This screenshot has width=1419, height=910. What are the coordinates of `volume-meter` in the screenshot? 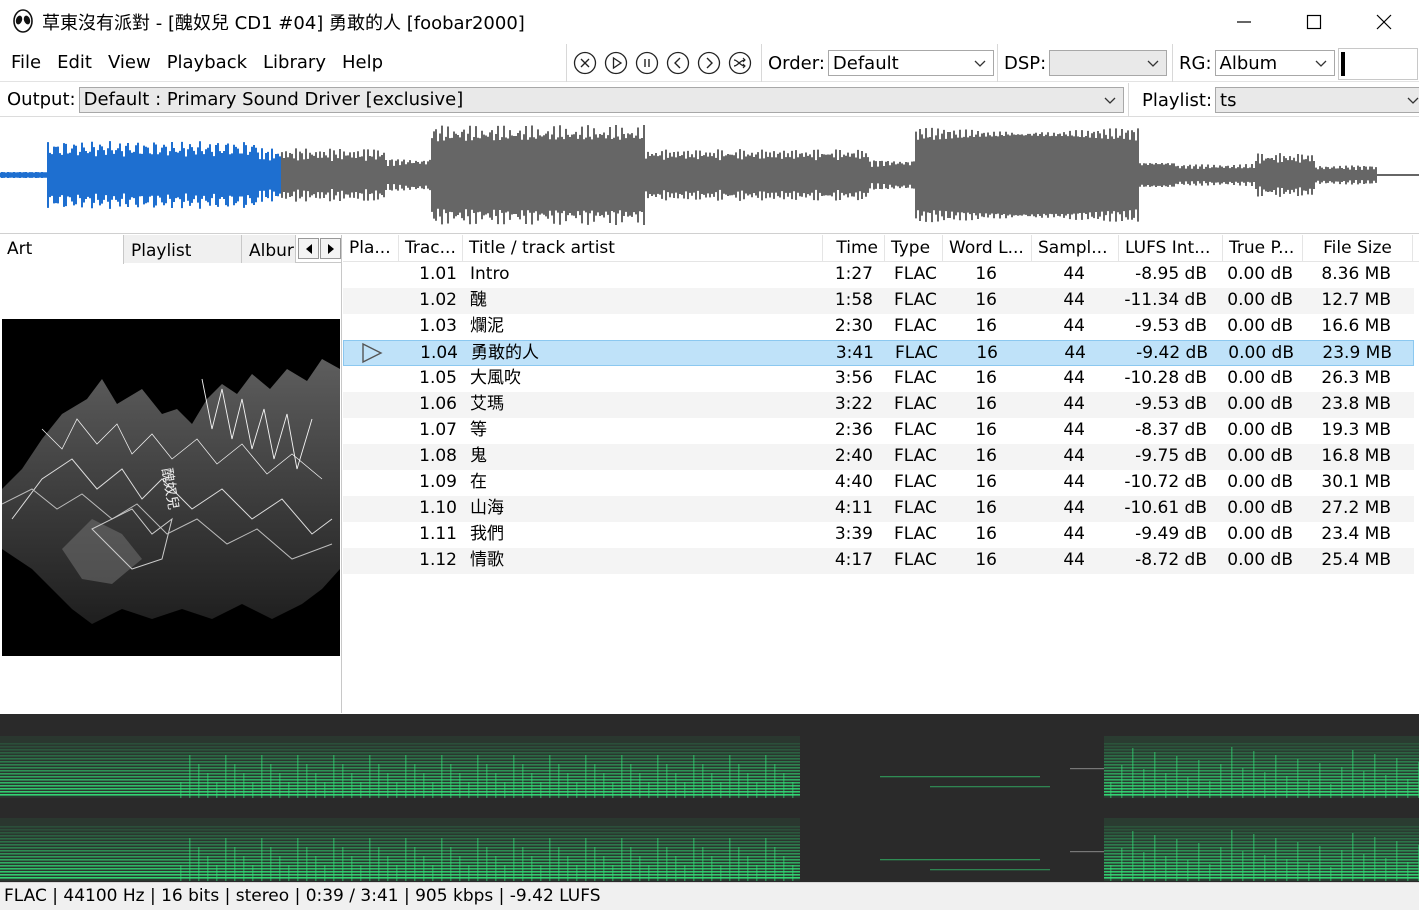 It's located at (1378, 64).